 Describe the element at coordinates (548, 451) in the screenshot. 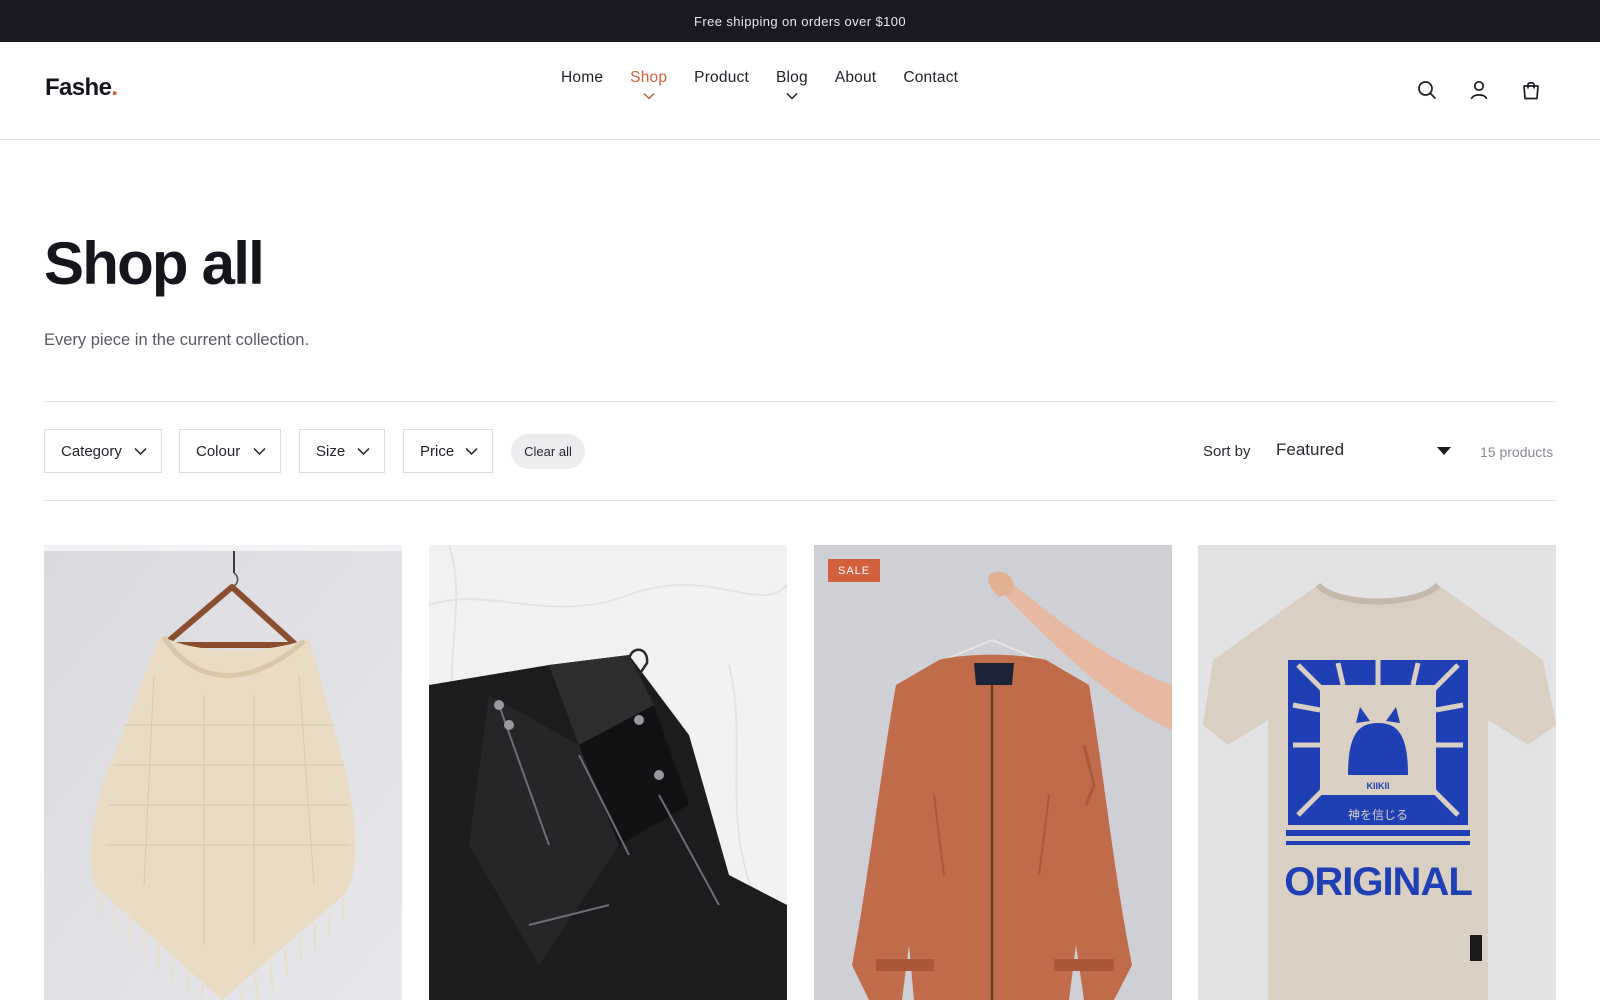

I see `clear-all-button: Clear all` at that location.